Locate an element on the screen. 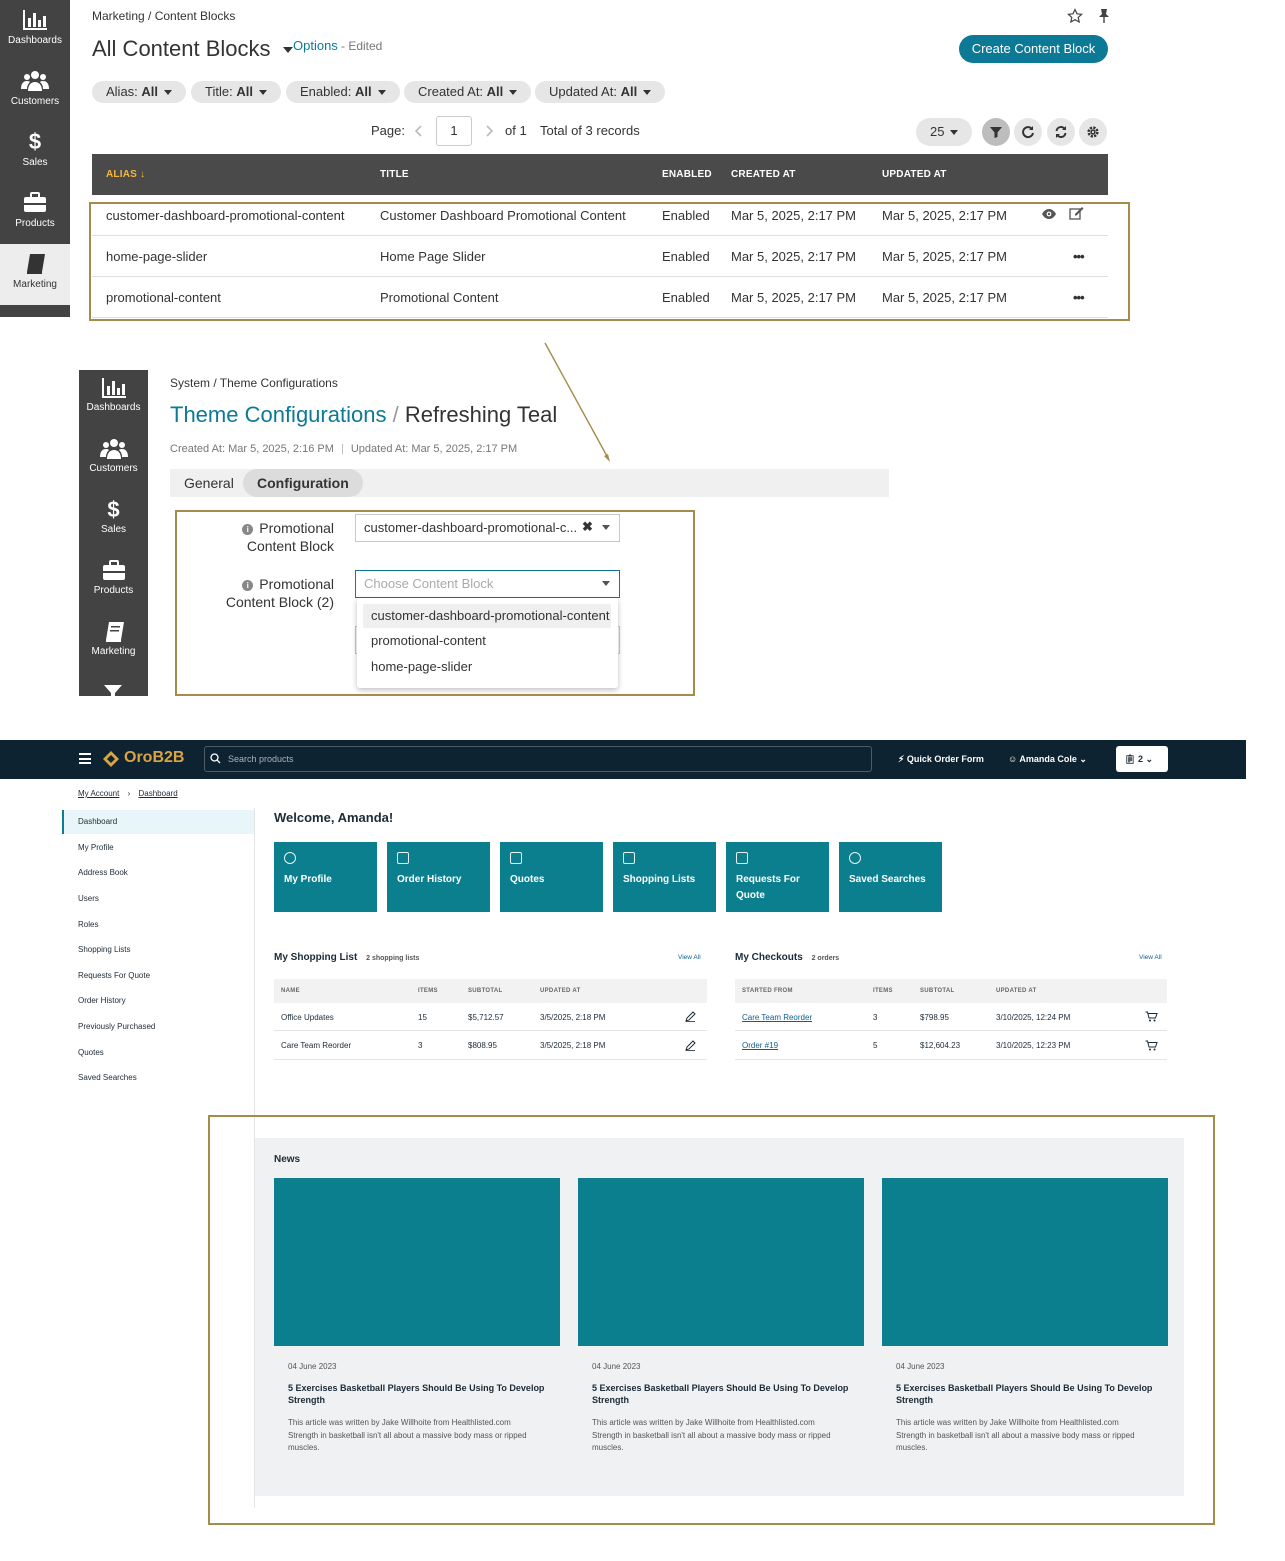 Image resolution: width=1285 pixels, height=1561 pixels. side-menu-my-profile: My Profile is located at coordinates (96, 847).